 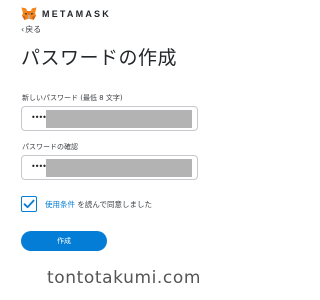 I want to click on checkmark-icon, so click(x=29, y=204).